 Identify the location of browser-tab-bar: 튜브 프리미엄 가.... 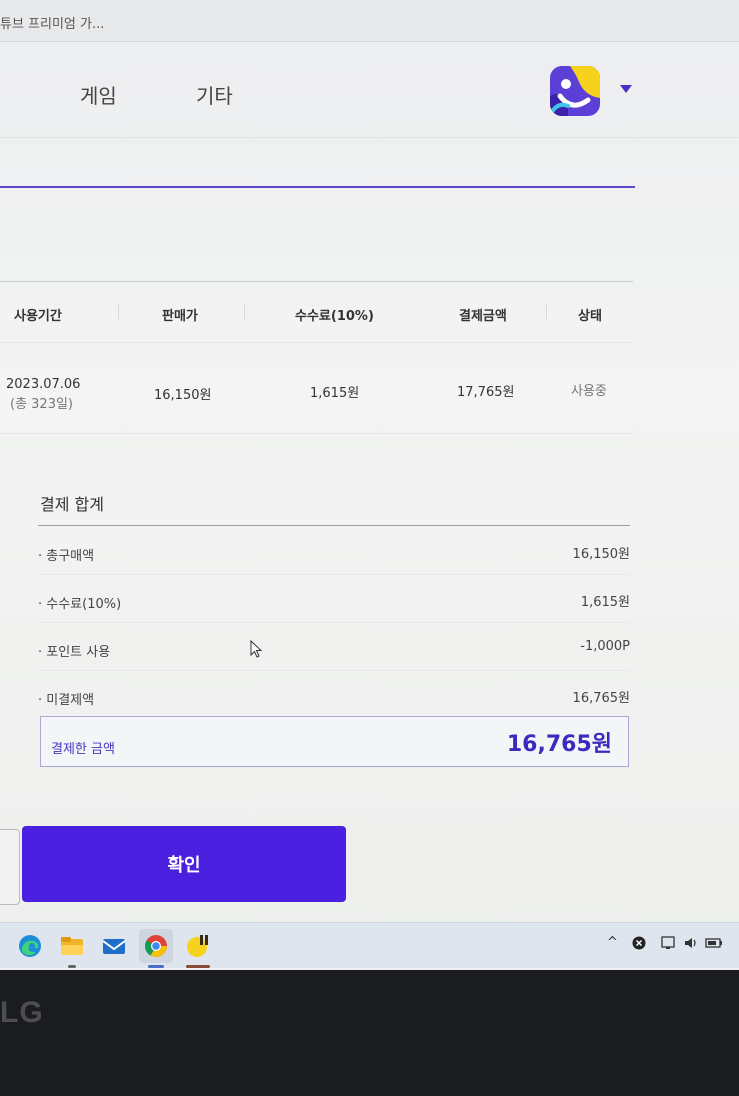
(369, 21).